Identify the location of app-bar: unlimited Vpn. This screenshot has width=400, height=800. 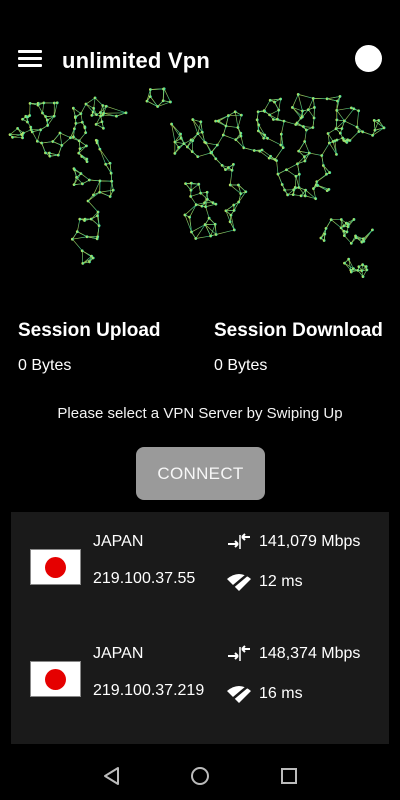
(200, 60).